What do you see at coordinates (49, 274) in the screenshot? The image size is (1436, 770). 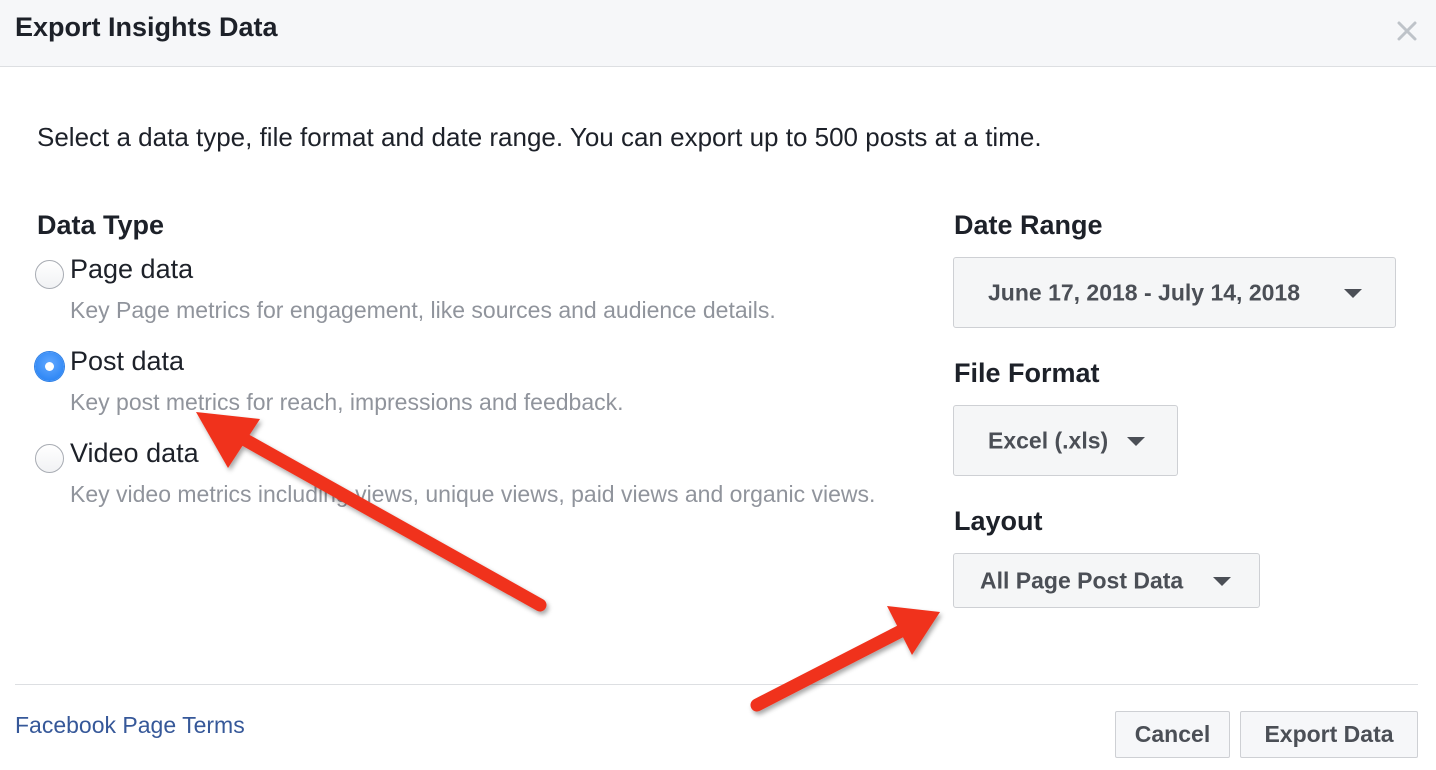 I see `radio-page-data` at bounding box center [49, 274].